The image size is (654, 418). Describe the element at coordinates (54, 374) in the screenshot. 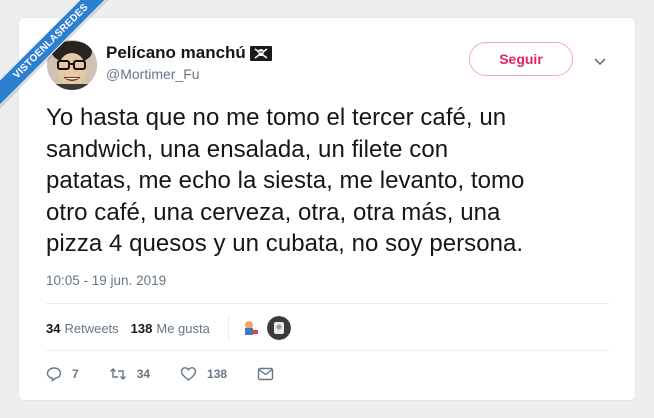

I see `reply-icon` at that location.